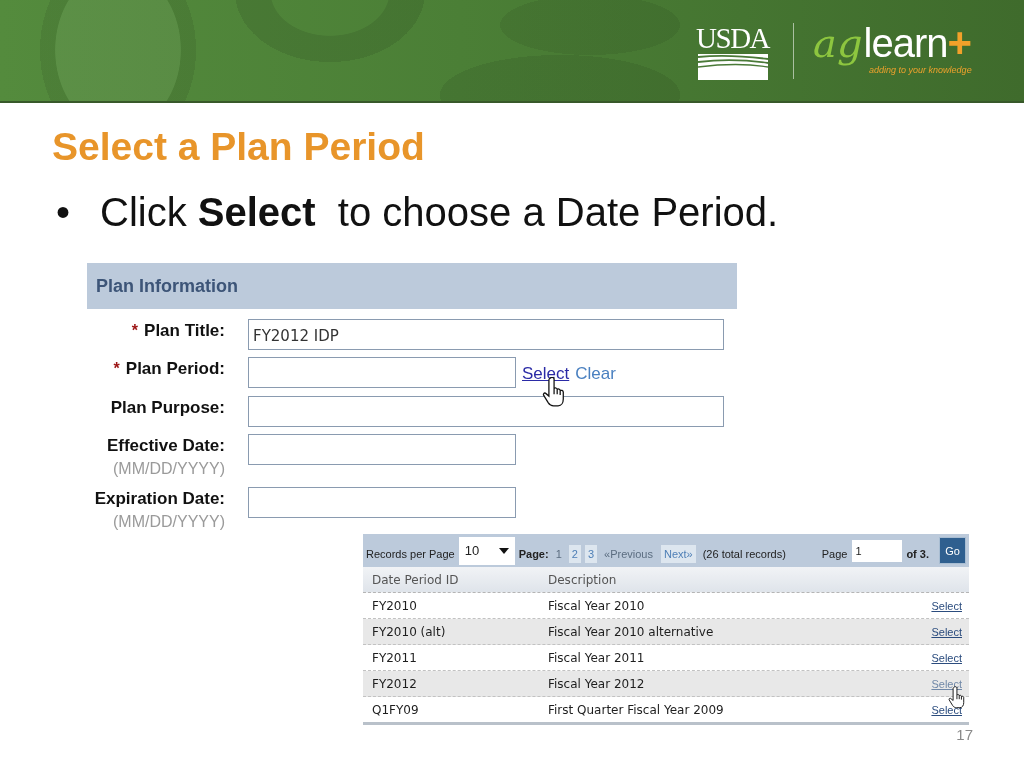  Describe the element at coordinates (952, 550) in the screenshot. I see `go-button: Go` at that location.